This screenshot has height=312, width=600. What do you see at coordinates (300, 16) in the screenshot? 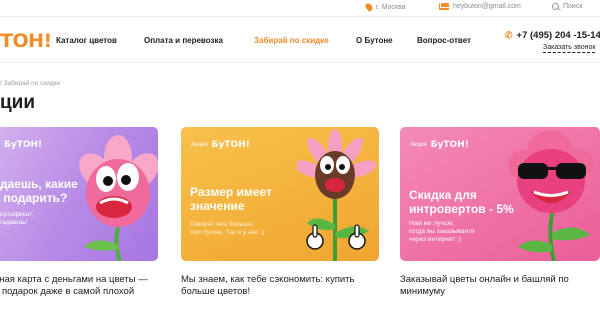
I see `topbar-divider` at bounding box center [300, 16].